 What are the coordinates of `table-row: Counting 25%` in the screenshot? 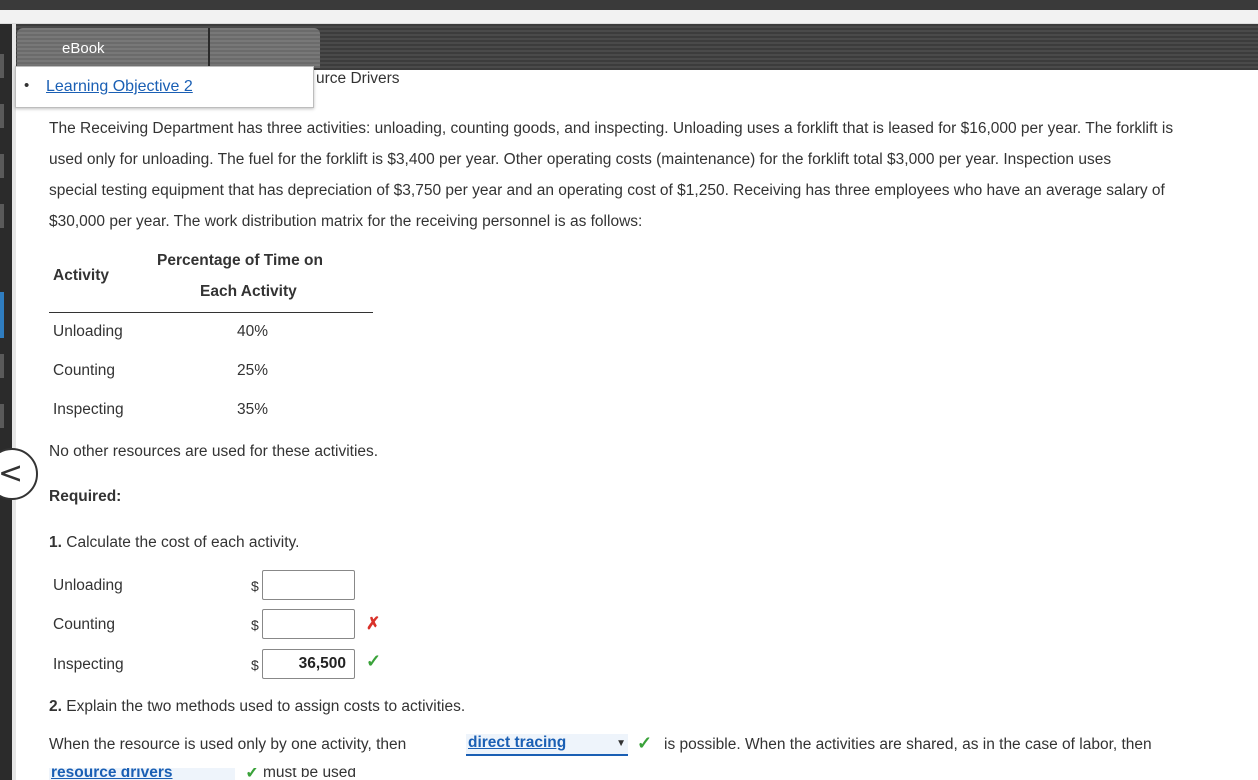 It's located at (213, 371).